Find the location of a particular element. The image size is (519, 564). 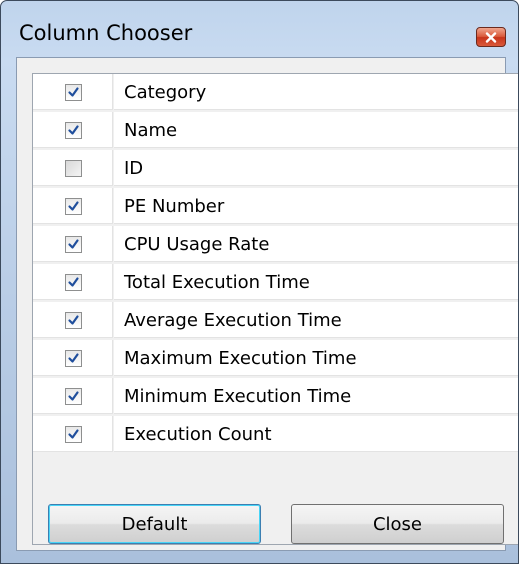

column-label: Name is located at coordinates (151, 130).